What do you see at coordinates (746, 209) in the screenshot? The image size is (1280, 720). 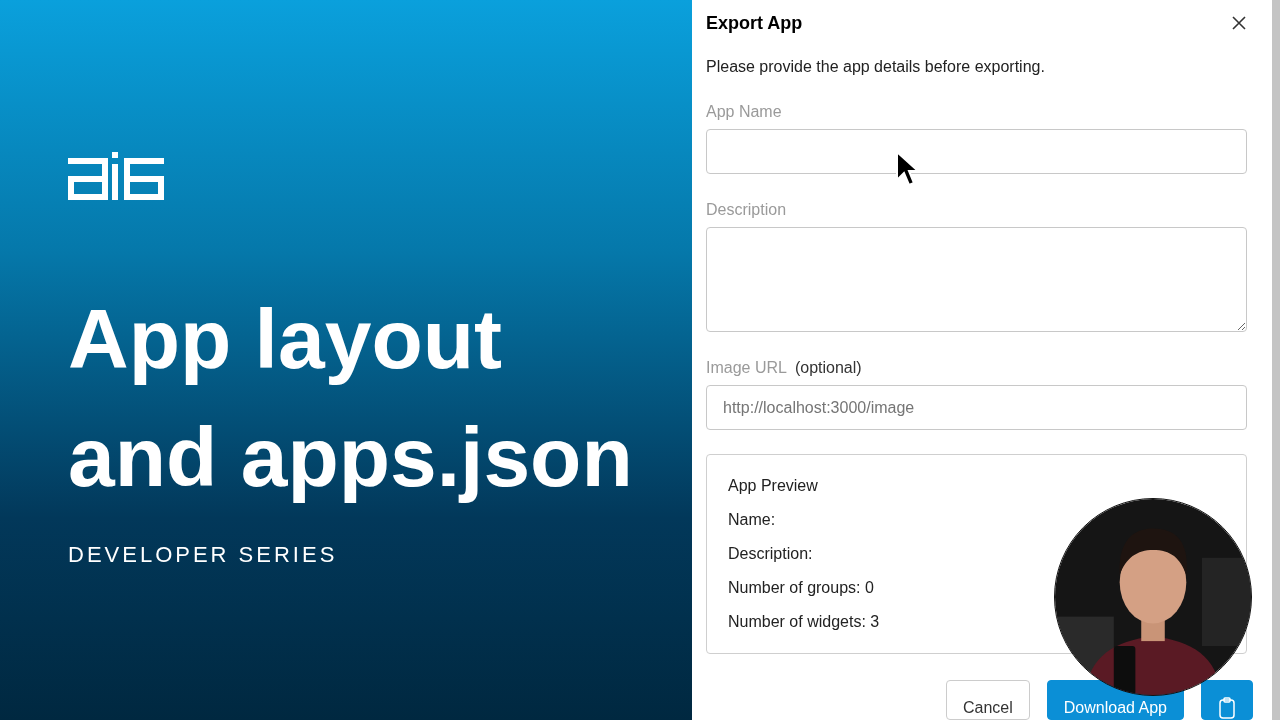 I see `field-label: Description` at bounding box center [746, 209].